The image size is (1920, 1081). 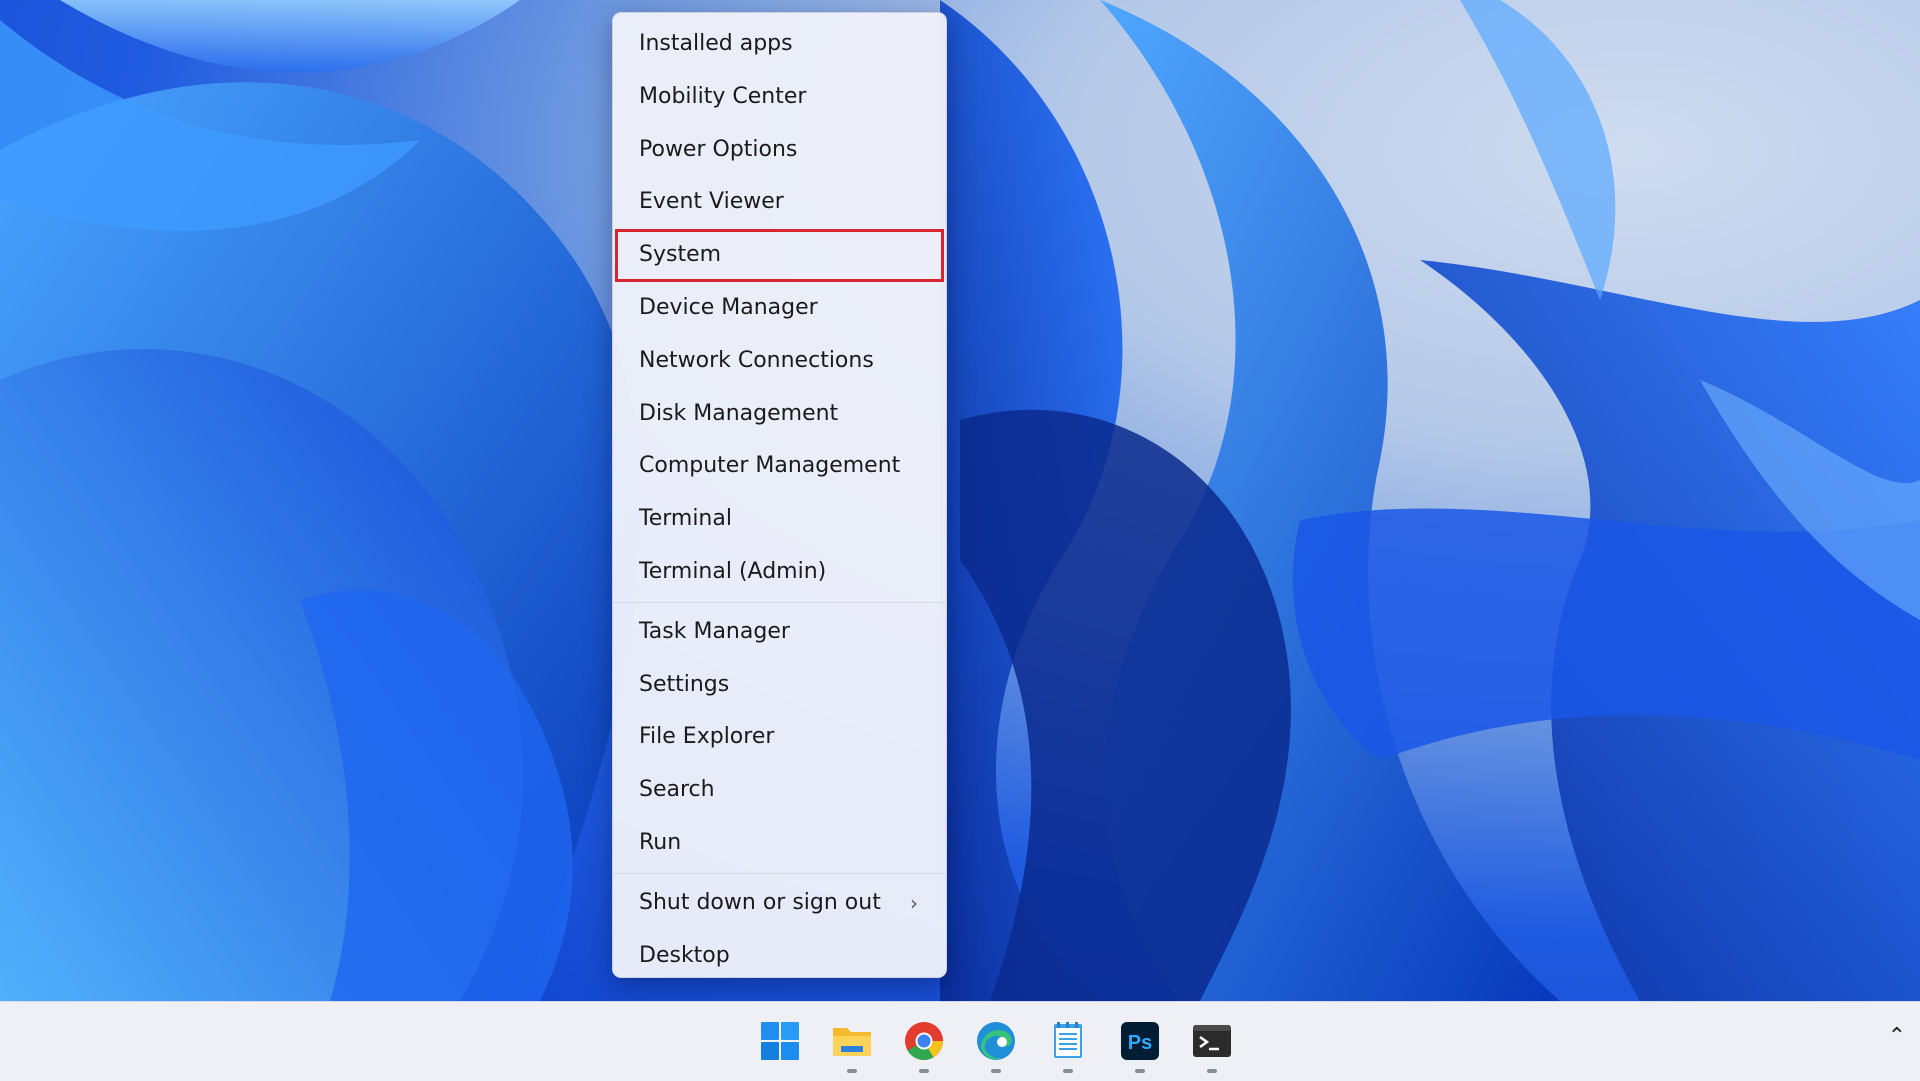 I want to click on notepad-icon, so click(x=1068, y=1041).